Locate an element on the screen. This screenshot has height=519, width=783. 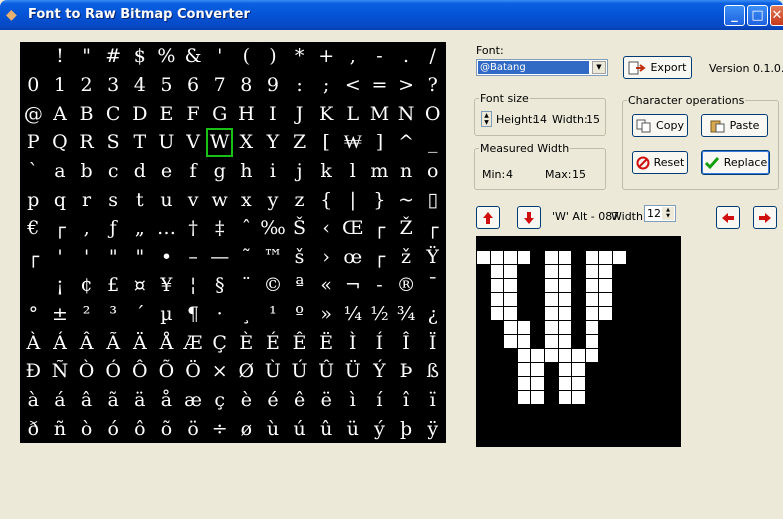
glyph-cell: / is located at coordinates (432, 56).